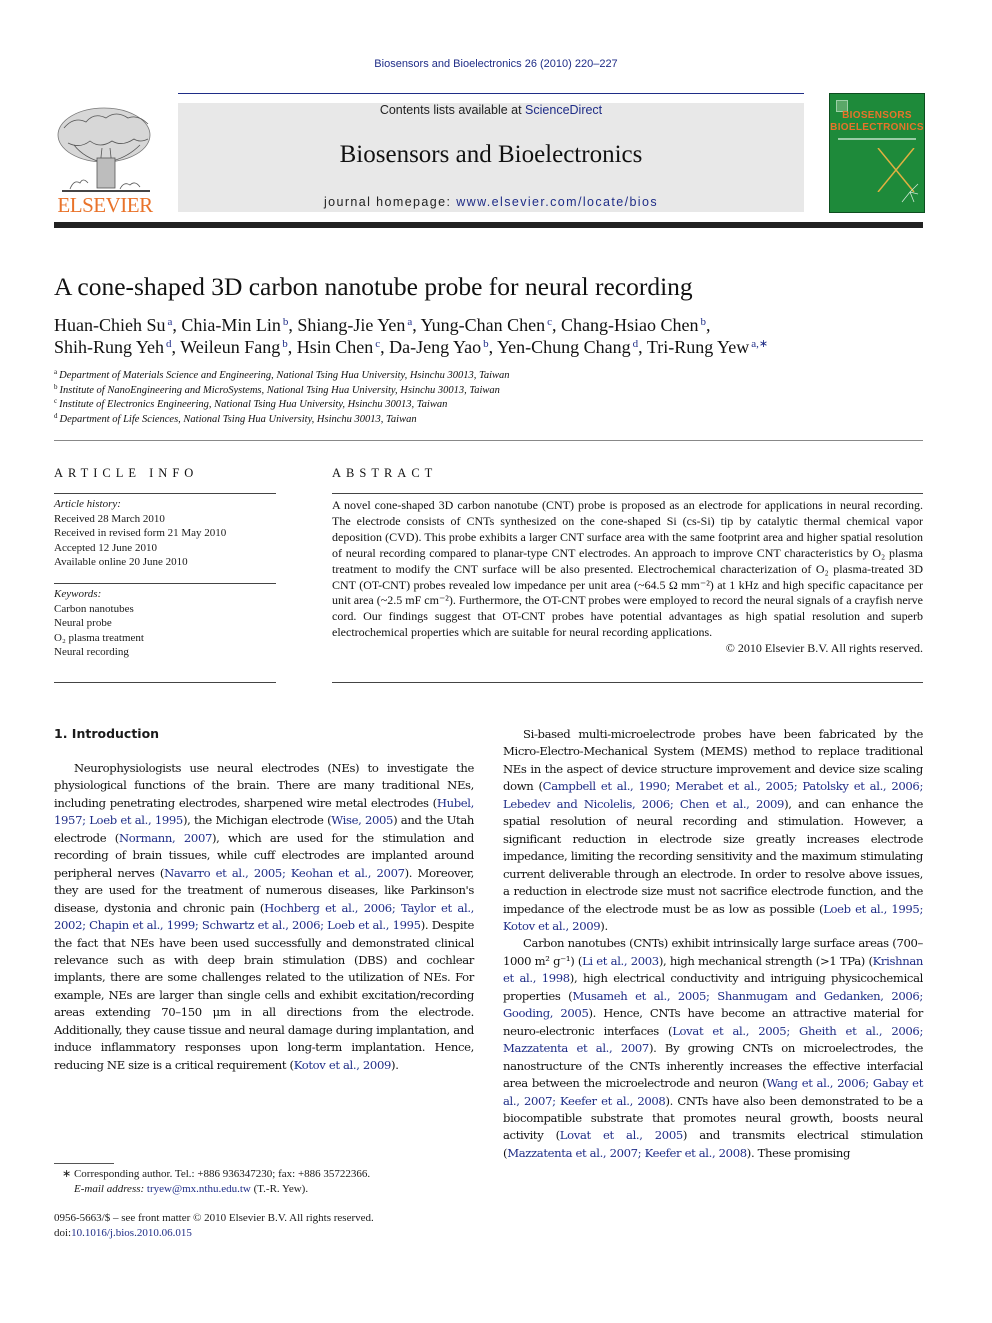 This screenshot has width=992, height=1323. I want to click on author-name: Tri-Rung Yew, so click(698, 347).